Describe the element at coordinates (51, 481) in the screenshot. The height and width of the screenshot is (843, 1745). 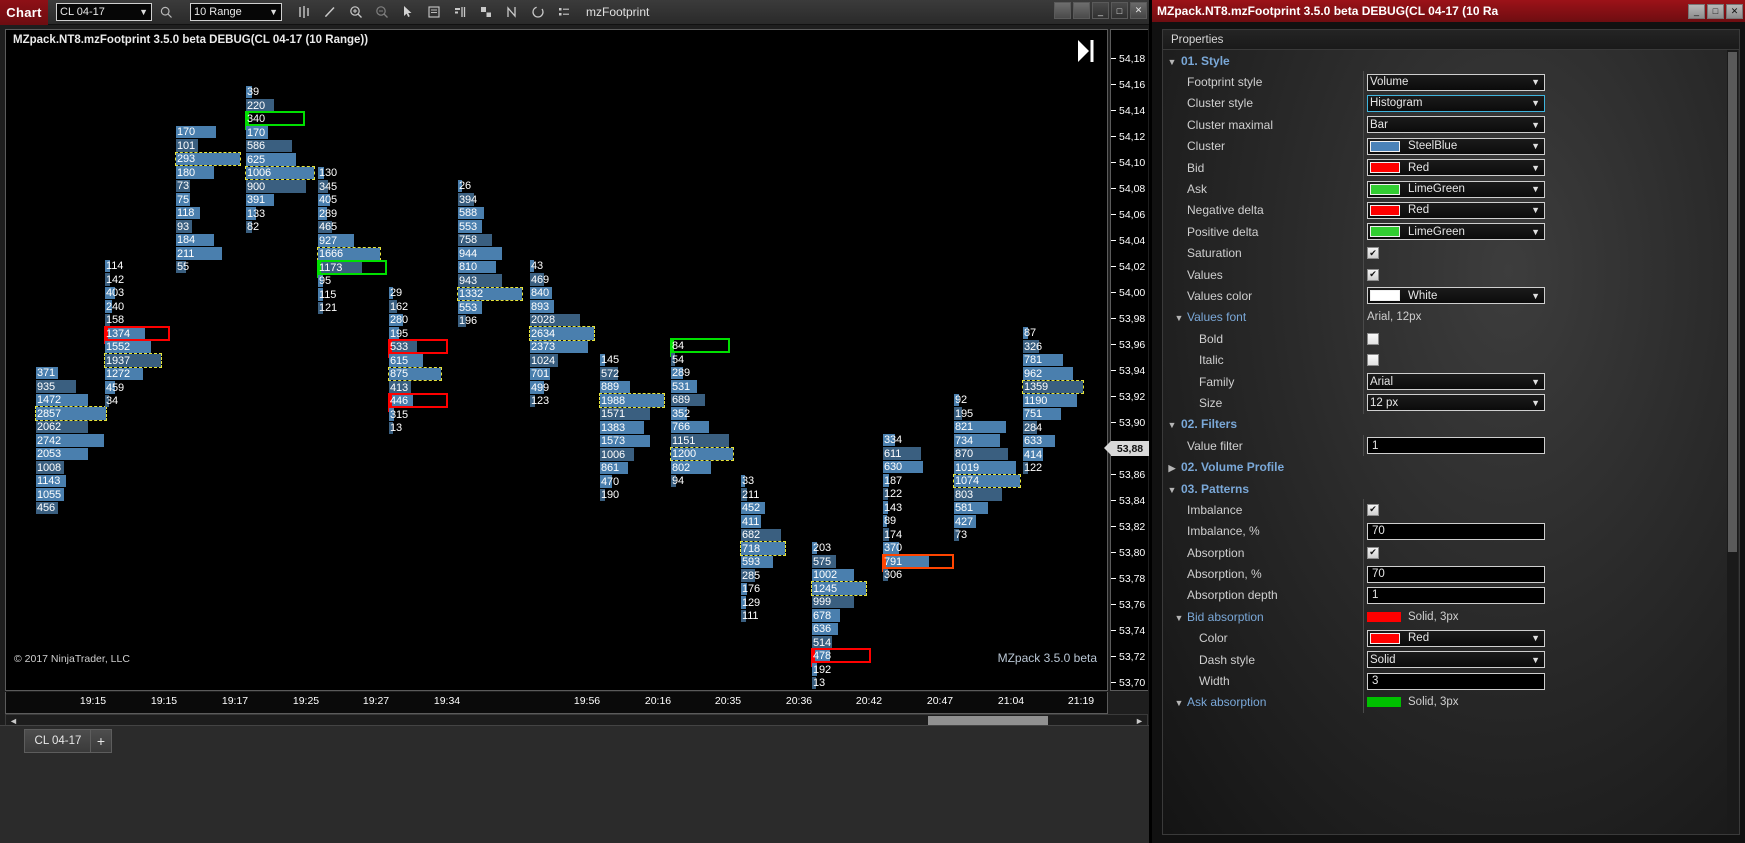
I see `footprint-cell: 1143` at that location.